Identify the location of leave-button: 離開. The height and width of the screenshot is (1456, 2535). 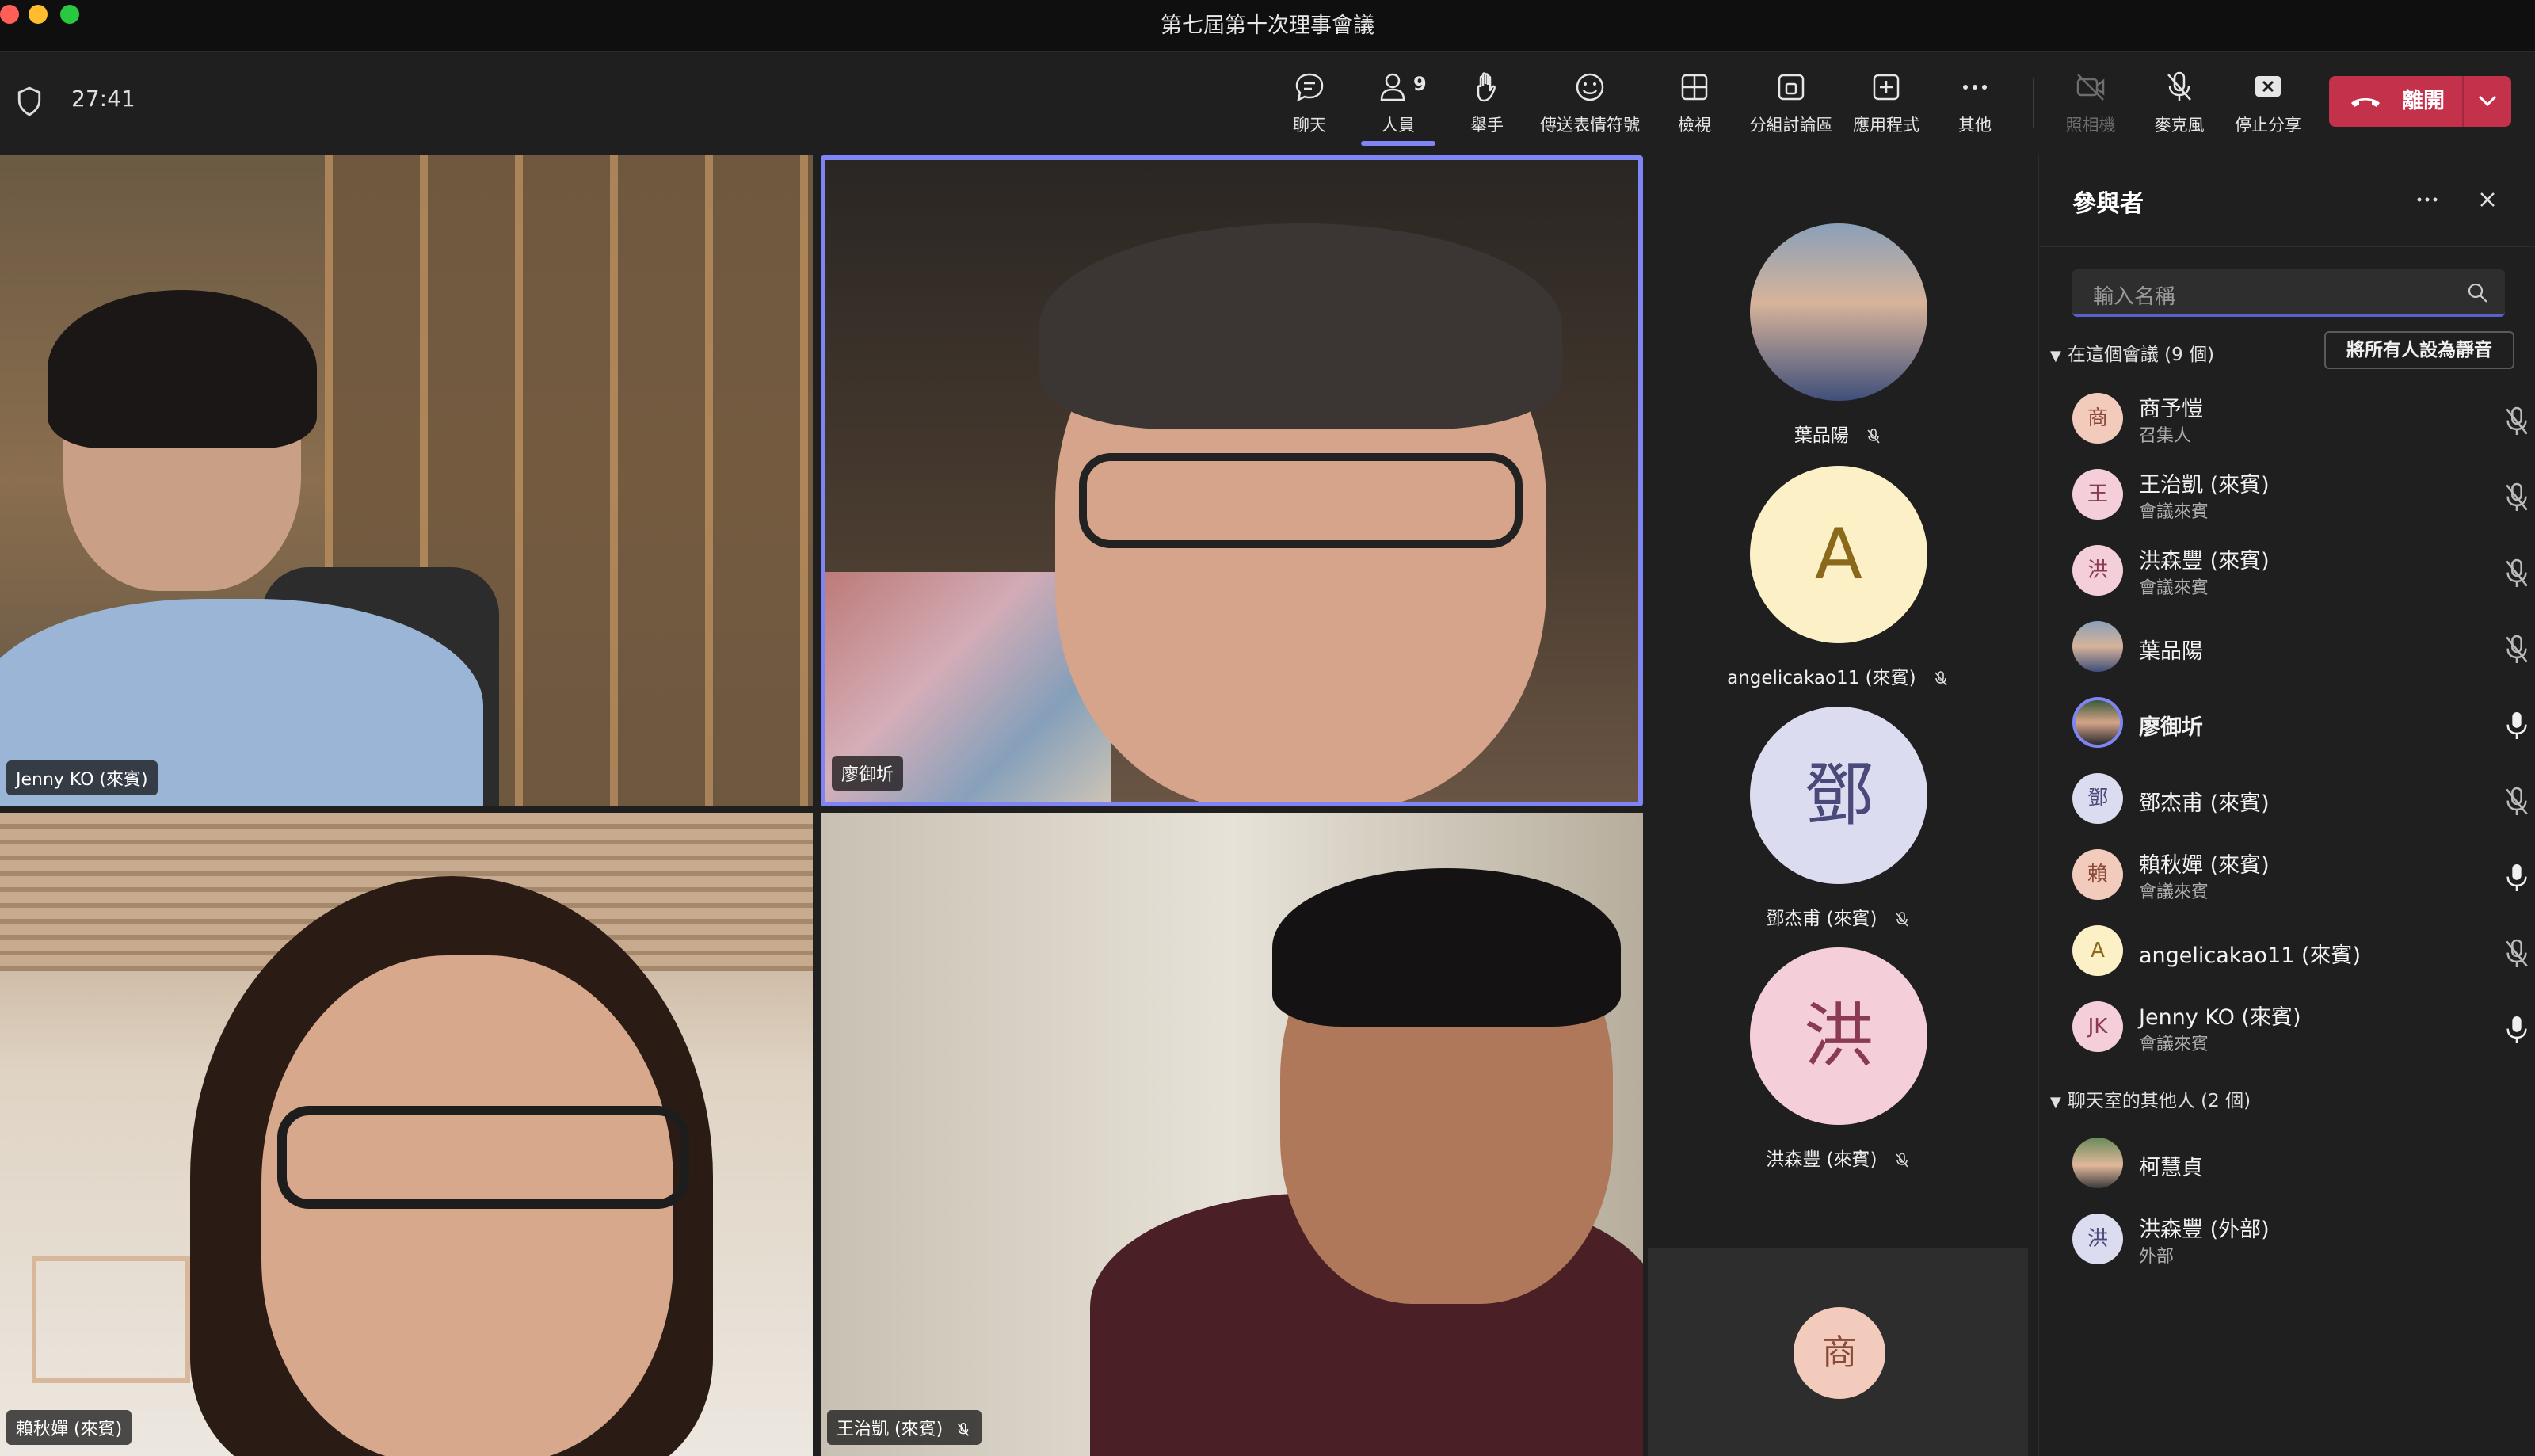
(2420, 101).